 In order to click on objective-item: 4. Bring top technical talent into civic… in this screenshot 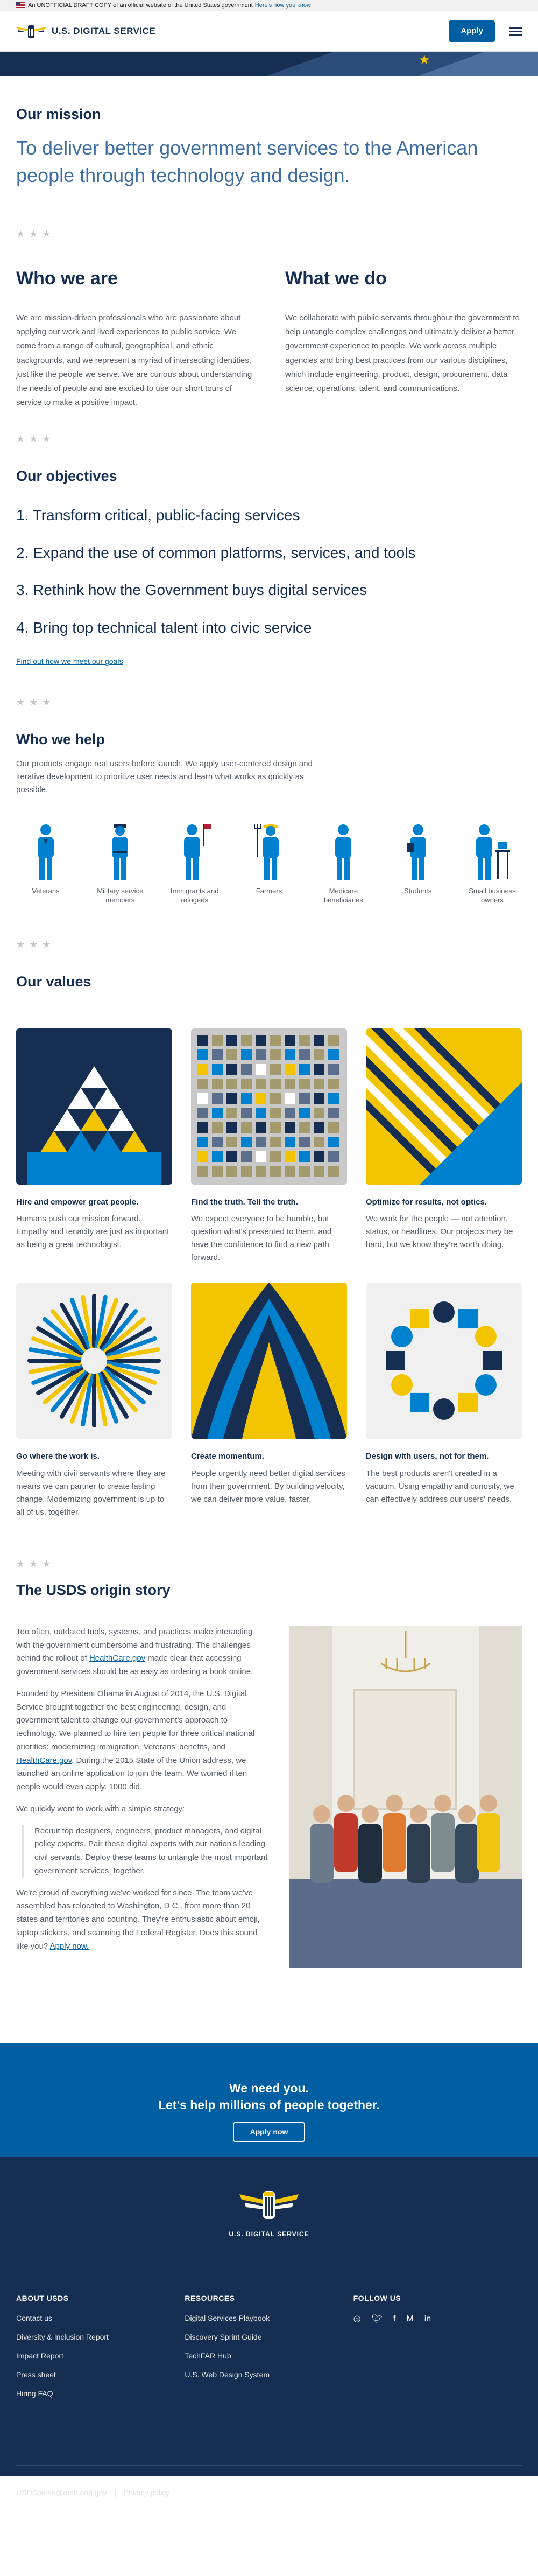, I will do `click(164, 627)`.